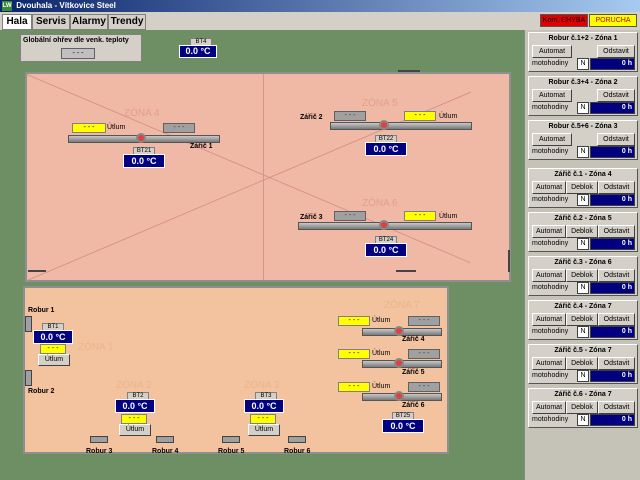 This screenshot has width=640, height=480. What do you see at coordinates (135, 406) in the screenshot?
I see `bt2-value: 0.0 °C` at bounding box center [135, 406].